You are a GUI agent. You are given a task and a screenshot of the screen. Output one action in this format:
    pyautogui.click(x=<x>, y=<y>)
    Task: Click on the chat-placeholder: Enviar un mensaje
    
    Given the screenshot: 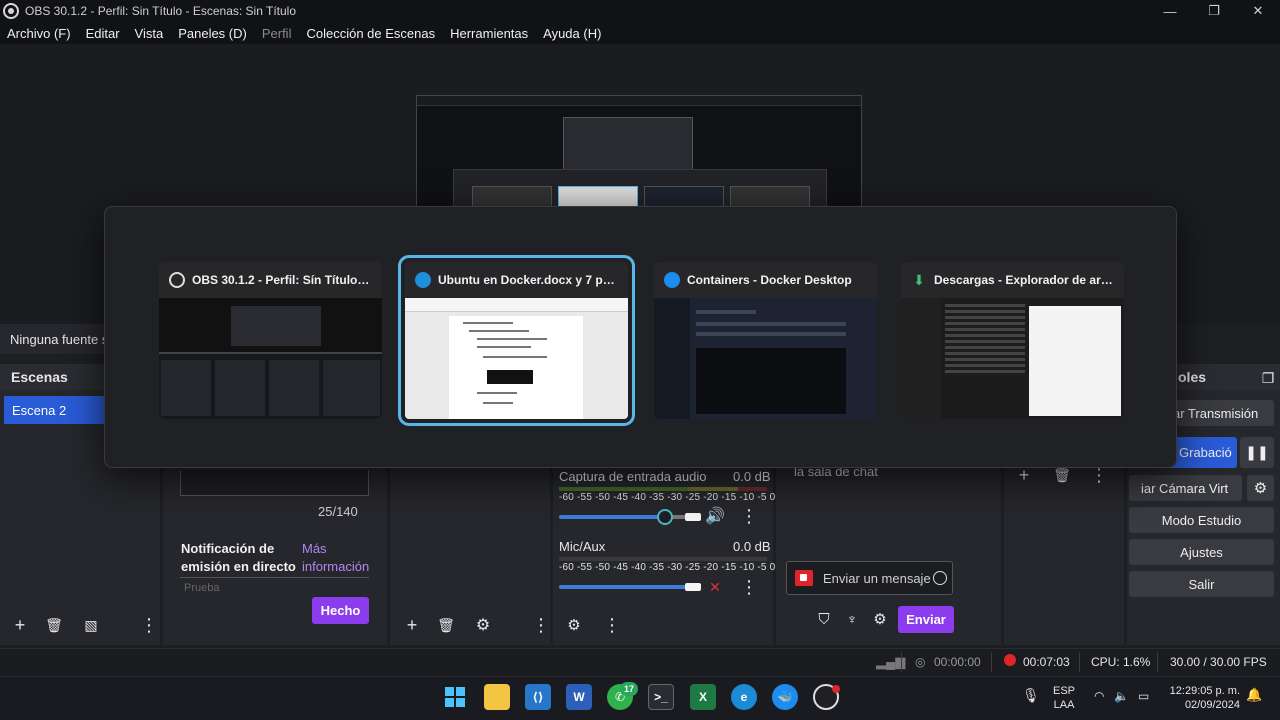 What is the action you would take?
    pyautogui.click(x=877, y=578)
    